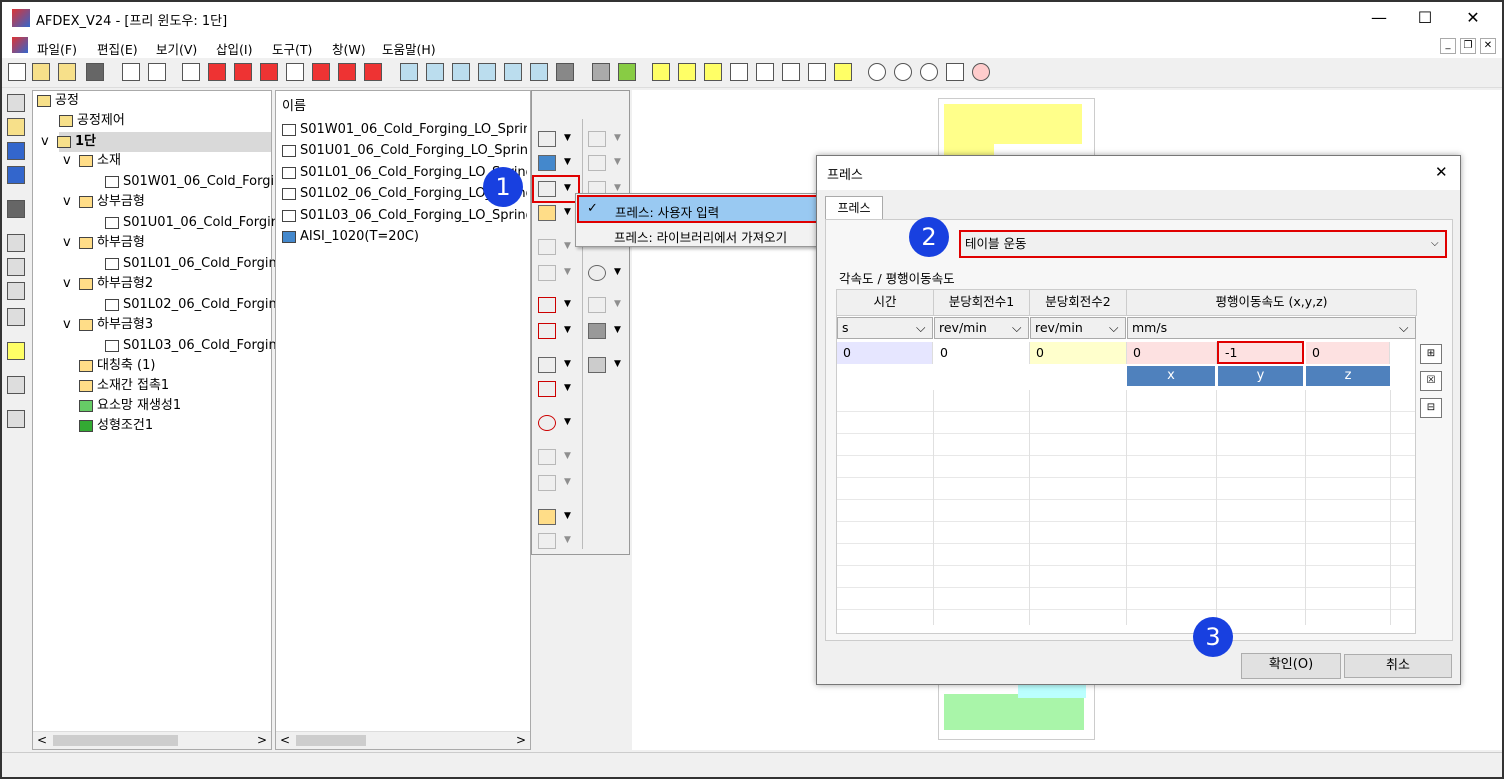 Image resolution: width=1504 pixels, height=779 pixels. What do you see at coordinates (885, 353) in the screenshot?
I see `cell-time: 0` at bounding box center [885, 353].